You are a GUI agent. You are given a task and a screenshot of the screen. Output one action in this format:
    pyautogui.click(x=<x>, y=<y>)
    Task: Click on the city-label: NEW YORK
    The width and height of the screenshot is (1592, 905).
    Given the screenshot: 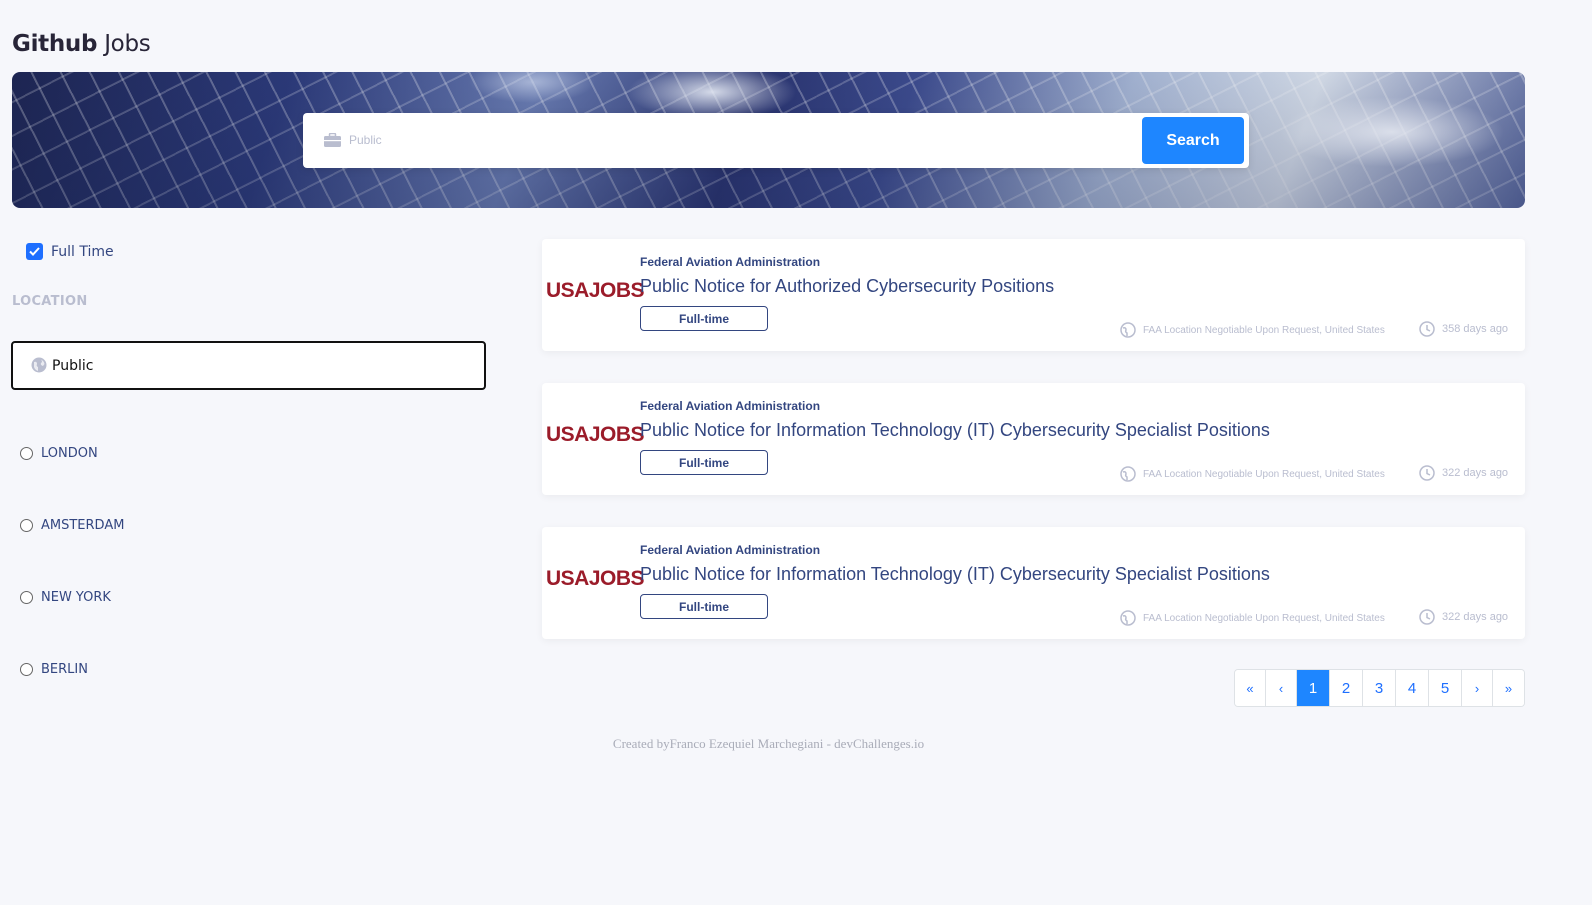 What is the action you would take?
    pyautogui.click(x=76, y=597)
    